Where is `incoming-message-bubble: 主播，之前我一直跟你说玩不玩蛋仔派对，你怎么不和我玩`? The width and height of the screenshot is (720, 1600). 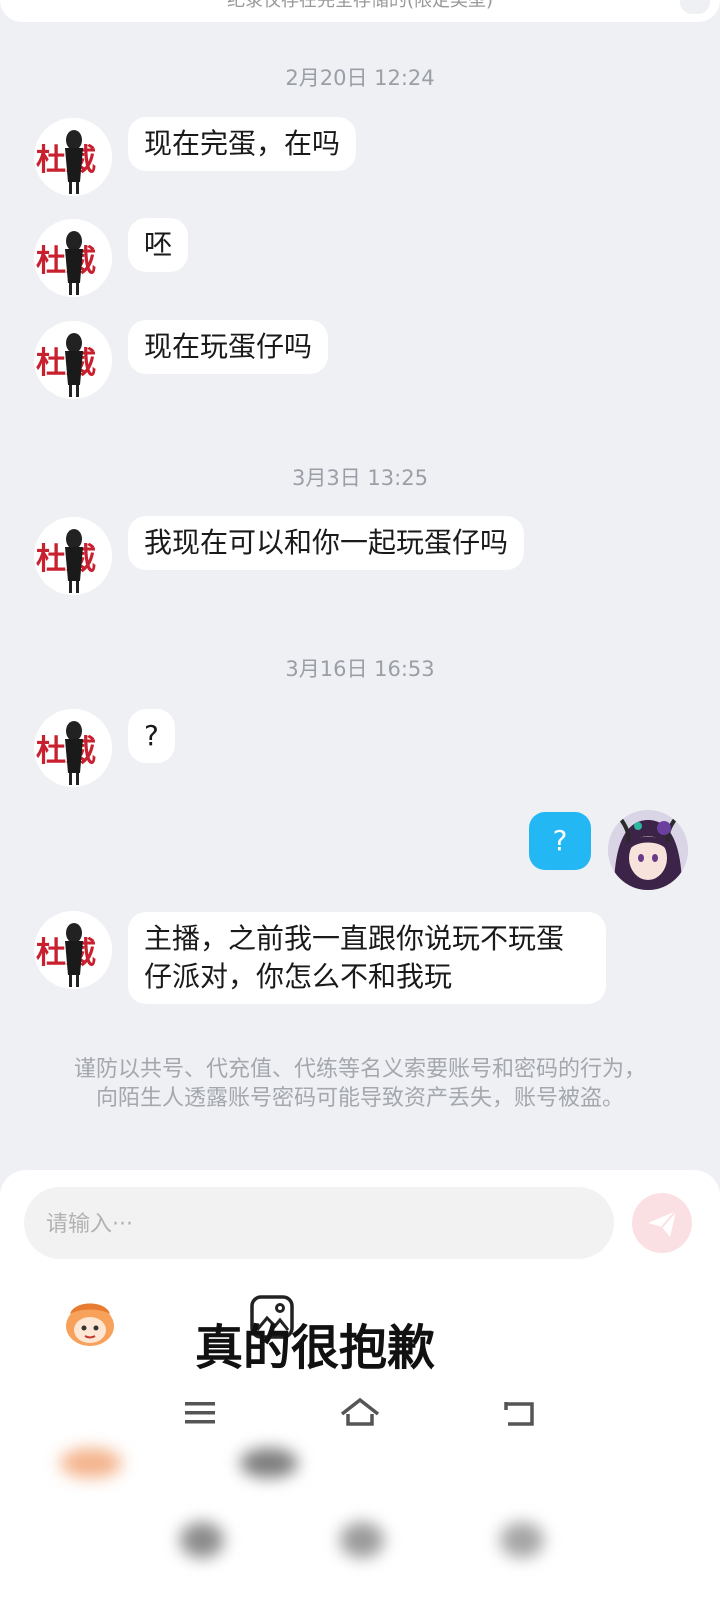
incoming-message-bubble: 主播，之前我一直跟你说玩不玩蛋仔派对，你怎么不和我玩 is located at coordinates (367, 958).